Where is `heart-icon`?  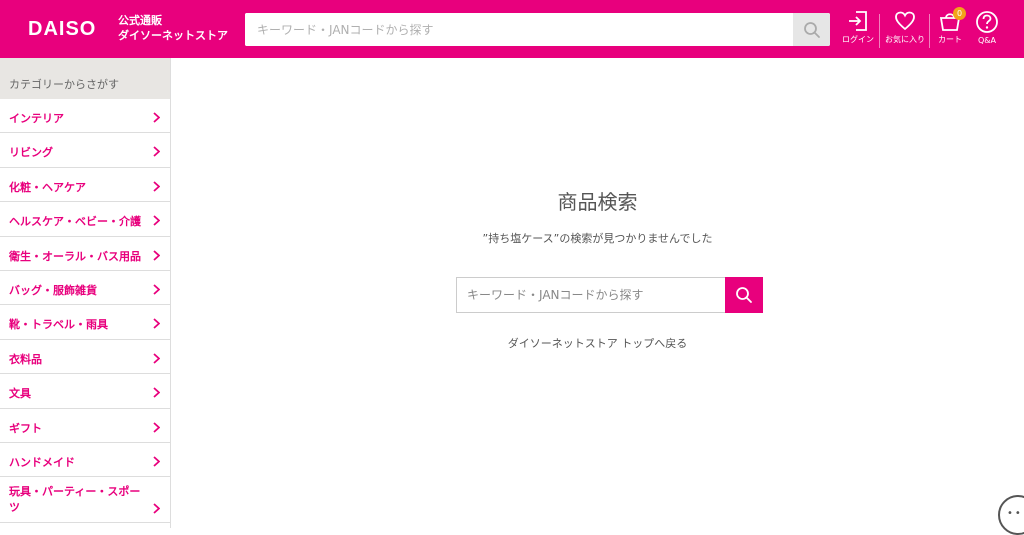
heart-icon is located at coordinates (905, 21).